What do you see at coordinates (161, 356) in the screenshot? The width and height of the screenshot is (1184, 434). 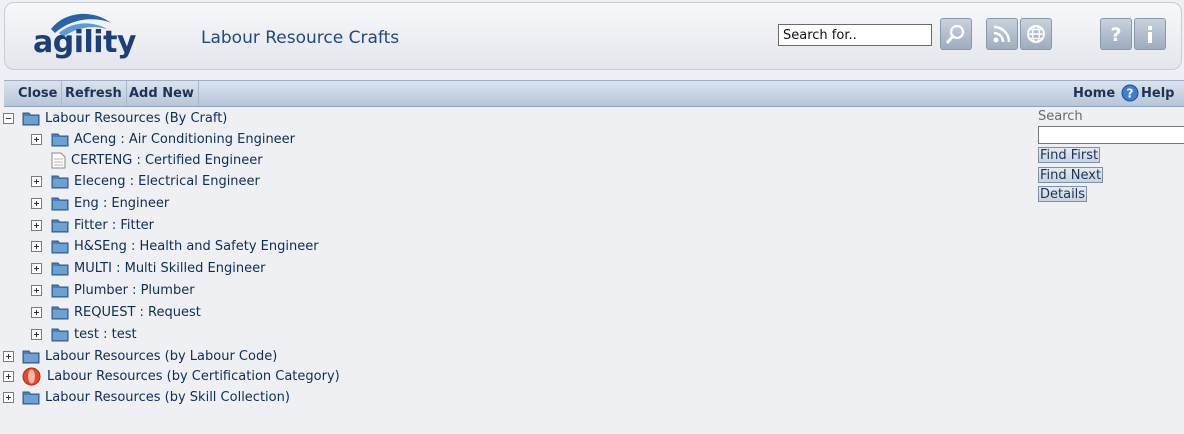 I see `tree-node-label: Labour Resources (by Labour Code)` at bounding box center [161, 356].